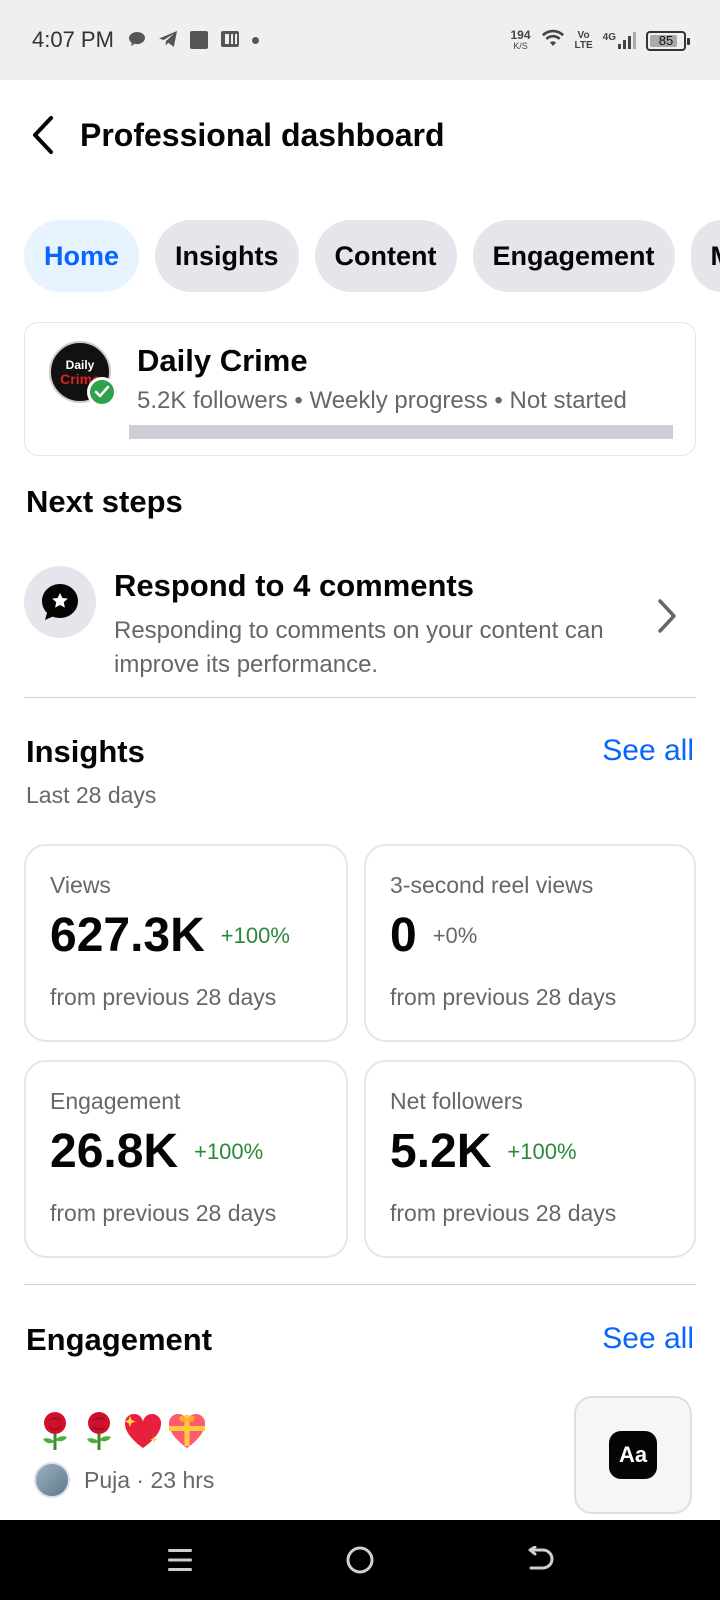 The width and height of the screenshot is (720, 1600). I want to click on sparkling-heart-icon, so click(143, 1431).